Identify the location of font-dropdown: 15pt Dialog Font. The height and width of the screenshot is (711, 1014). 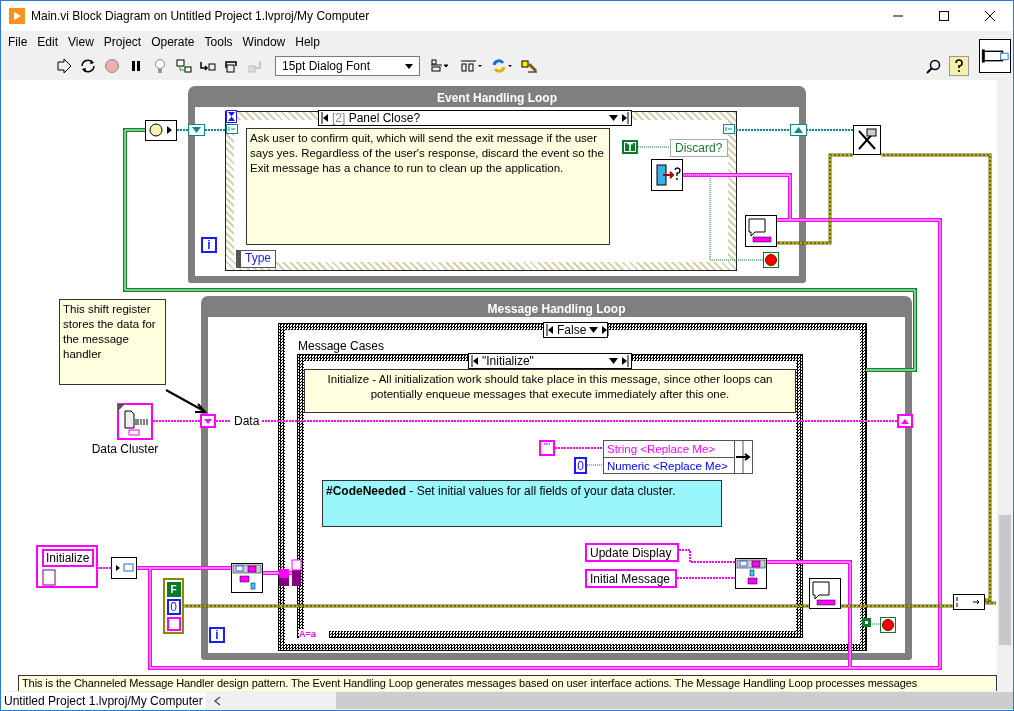
(347, 66).